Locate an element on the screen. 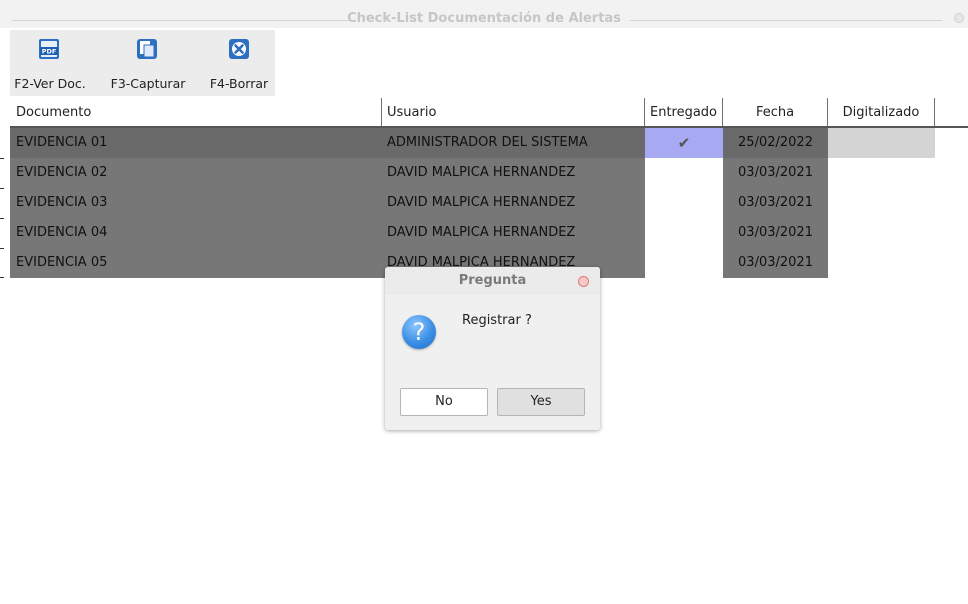 The width and height of the screenshot is (968, 604). confirm-dialog: Pregunta ? Registrar ? No Yes is located at coordinates (492, 348).